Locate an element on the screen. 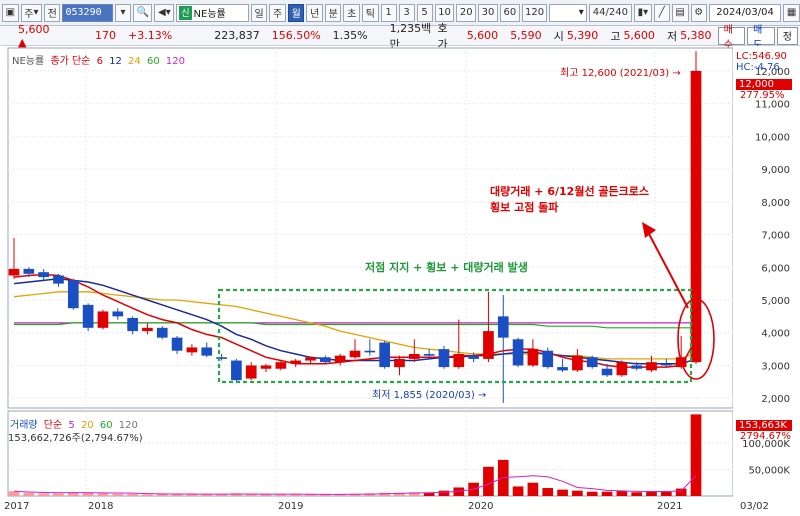  date-field: 2024/03/04 is located at coordinates (745, 12).